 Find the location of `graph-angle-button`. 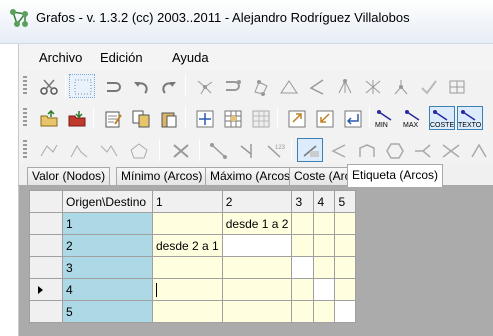

graph-angle-button is located at coordinates (316, 86).